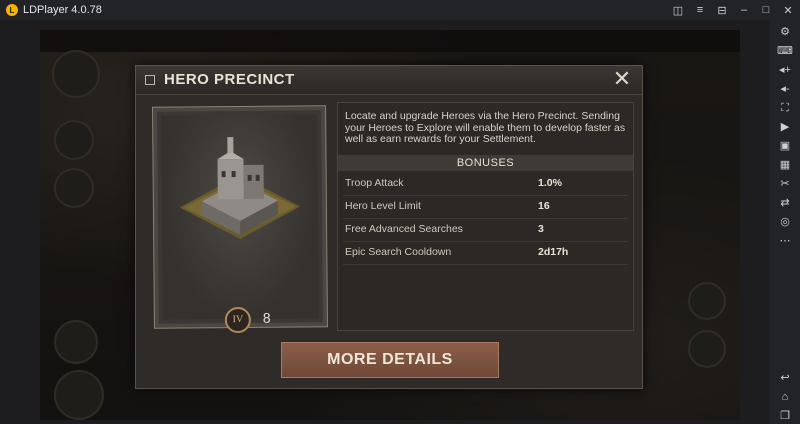  Describe the element at coordinates (744, 10) in the screenshot. I see `minimize-icon: –` at that location.